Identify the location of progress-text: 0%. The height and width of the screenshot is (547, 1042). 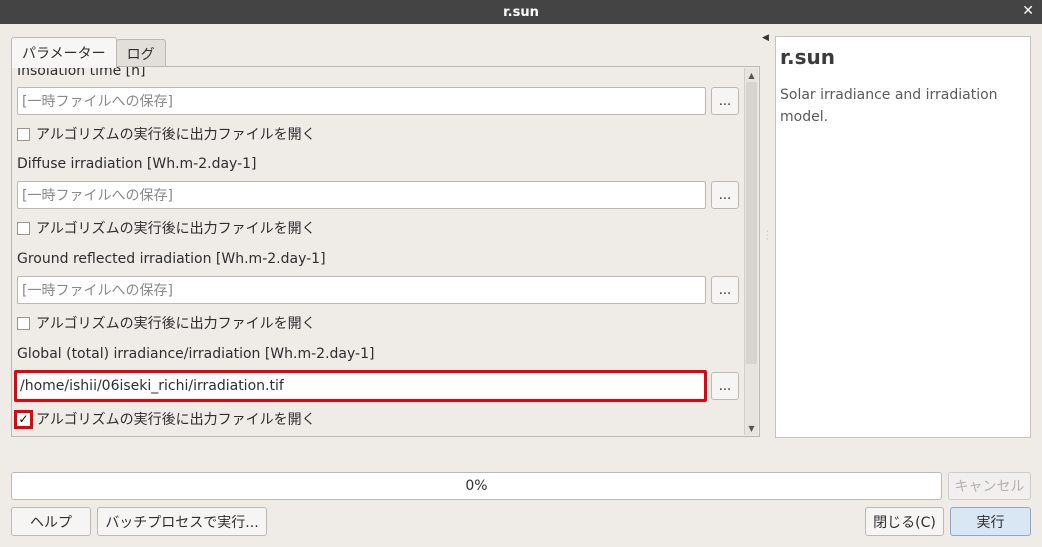
(476, 486).